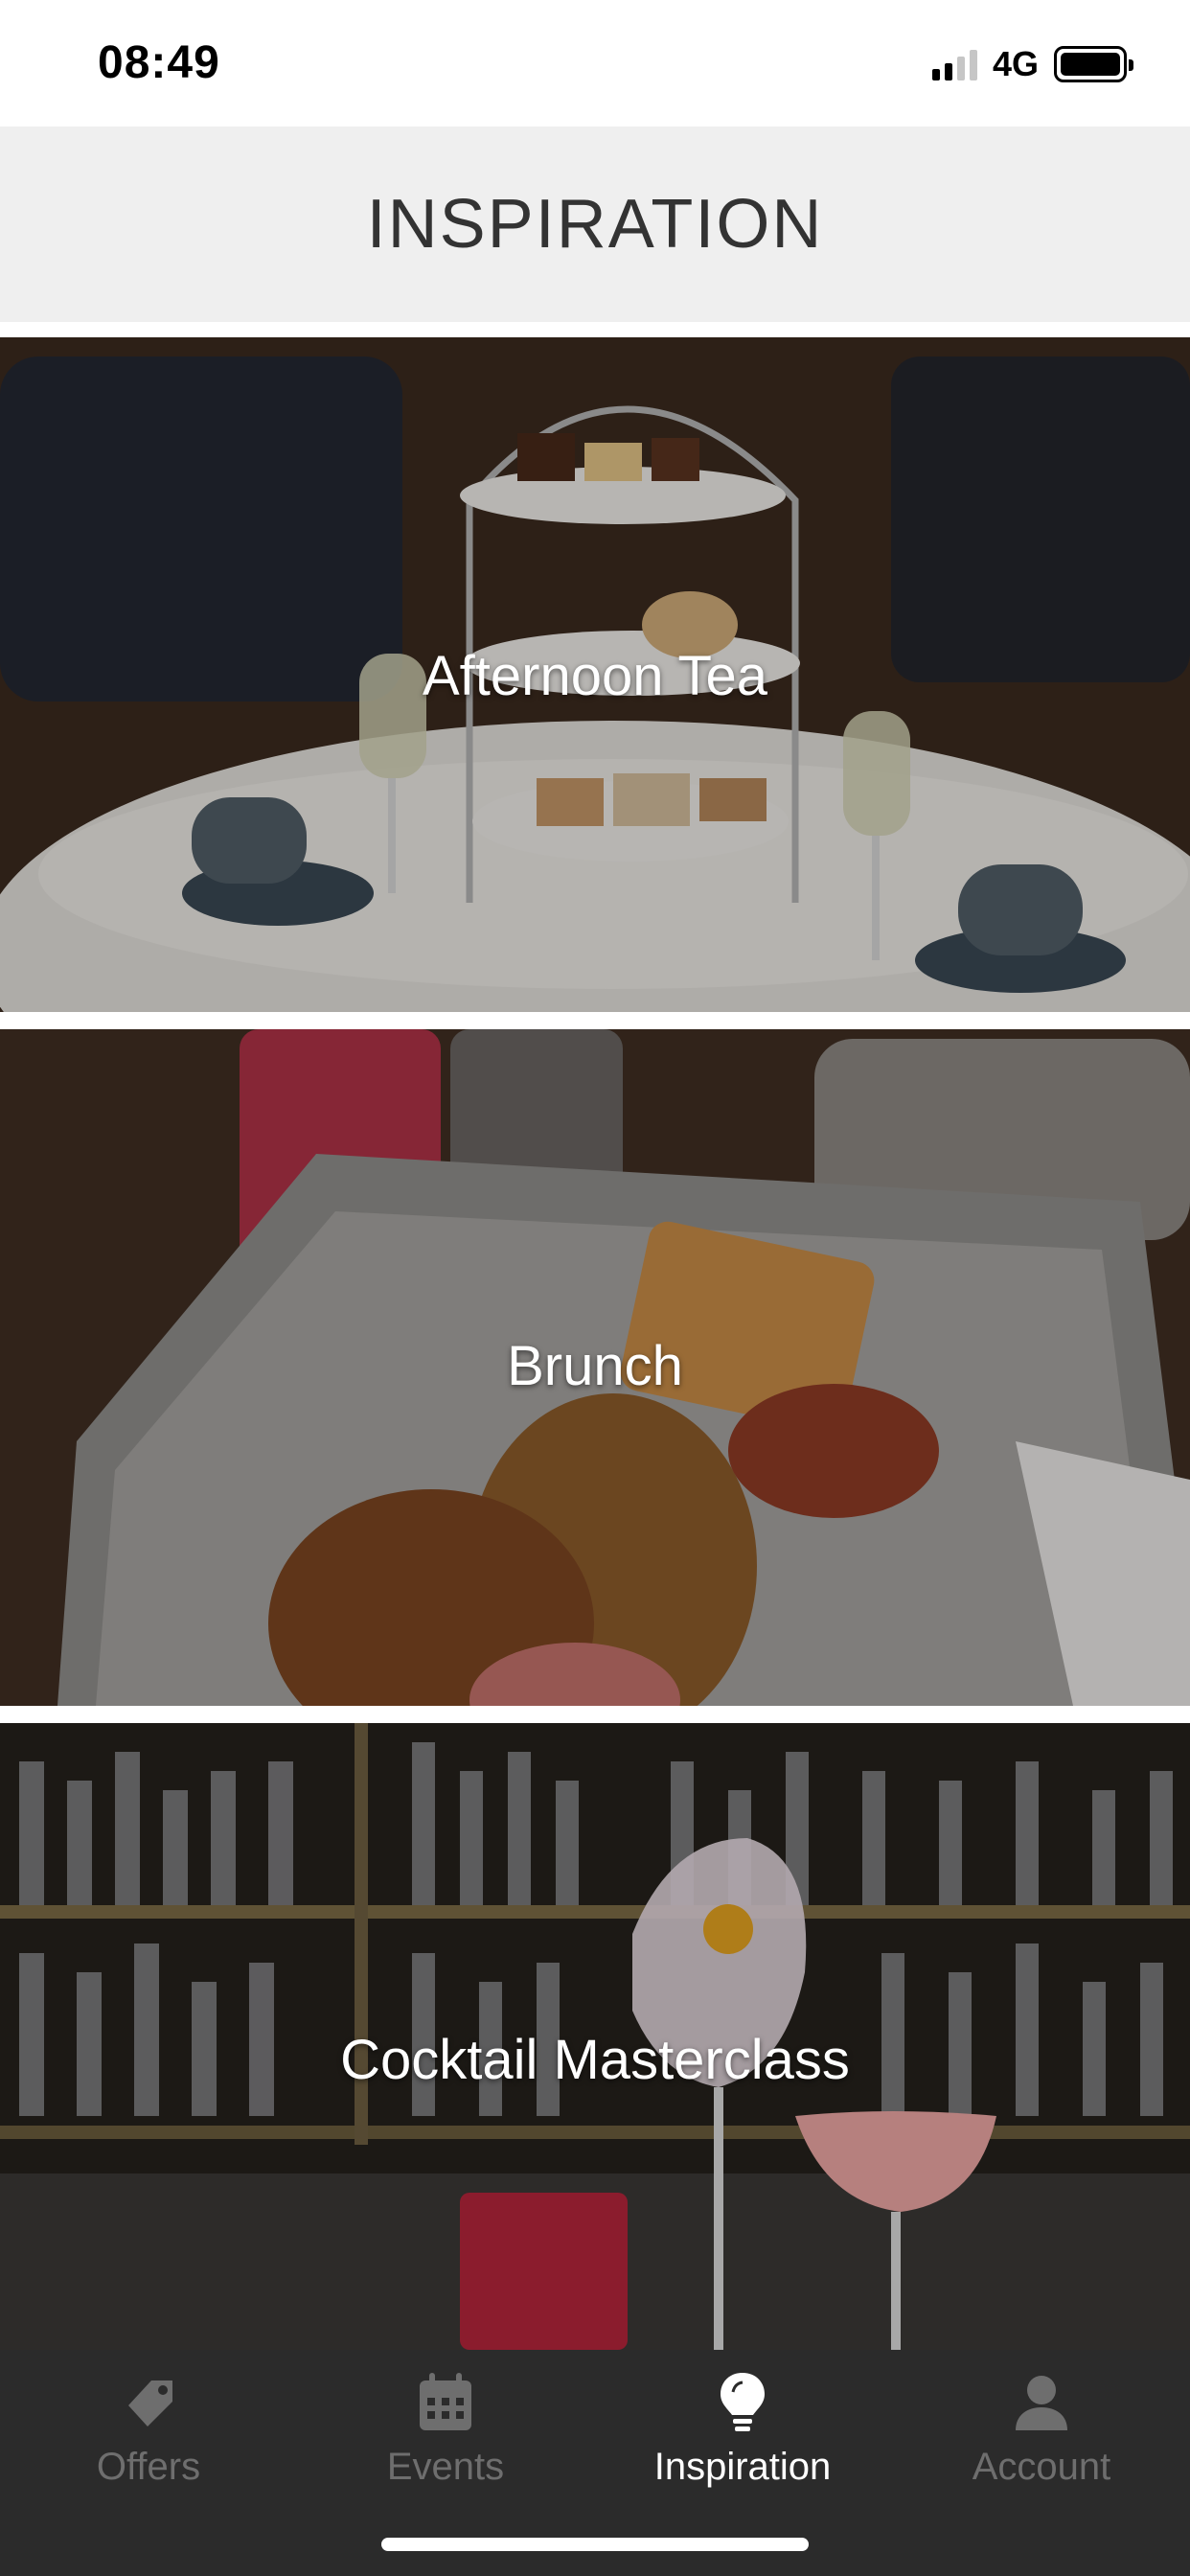 This screenshot has width=1190, height=2576. Describe the element at coordinates (148, 2441) in the screenshot. I see `tab-offers: Offers` at that location.